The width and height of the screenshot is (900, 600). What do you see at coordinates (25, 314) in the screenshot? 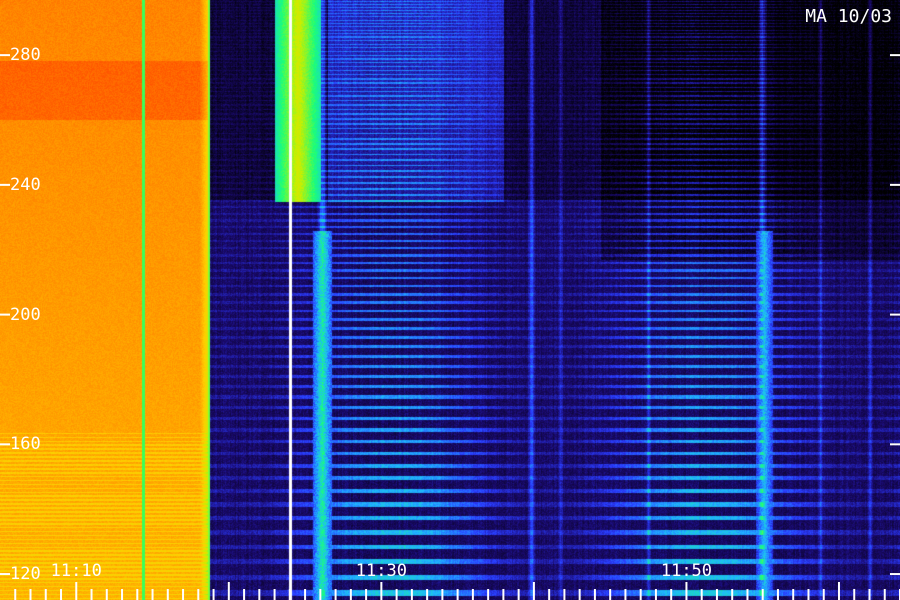
I see `y-tick-label: 200` at bounding box center [25, 314].